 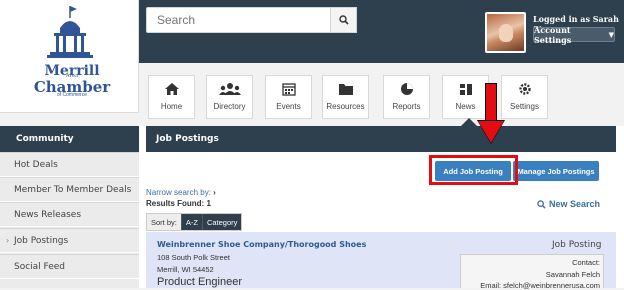 I want to click on sidebar-item-news-releases: News Releases, so click(x=69, y=214).